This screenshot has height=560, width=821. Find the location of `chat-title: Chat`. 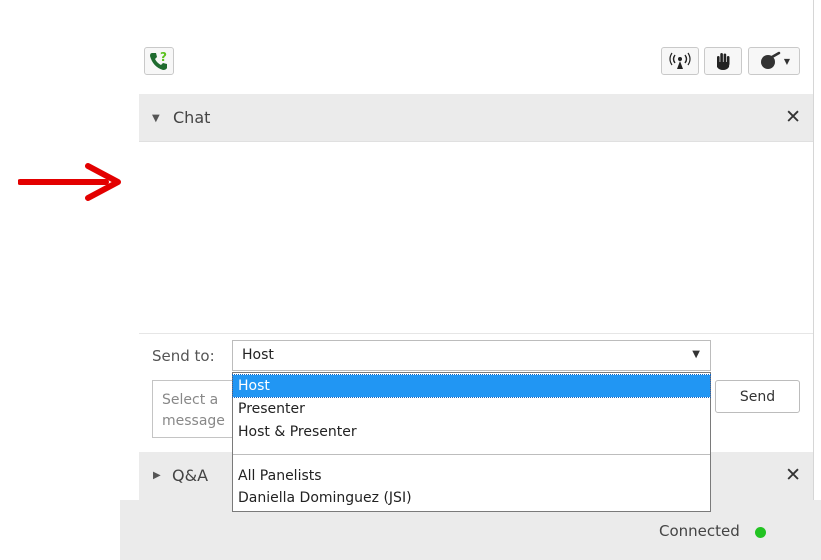

chat-title: Chat is located at coordinates (192, 117).